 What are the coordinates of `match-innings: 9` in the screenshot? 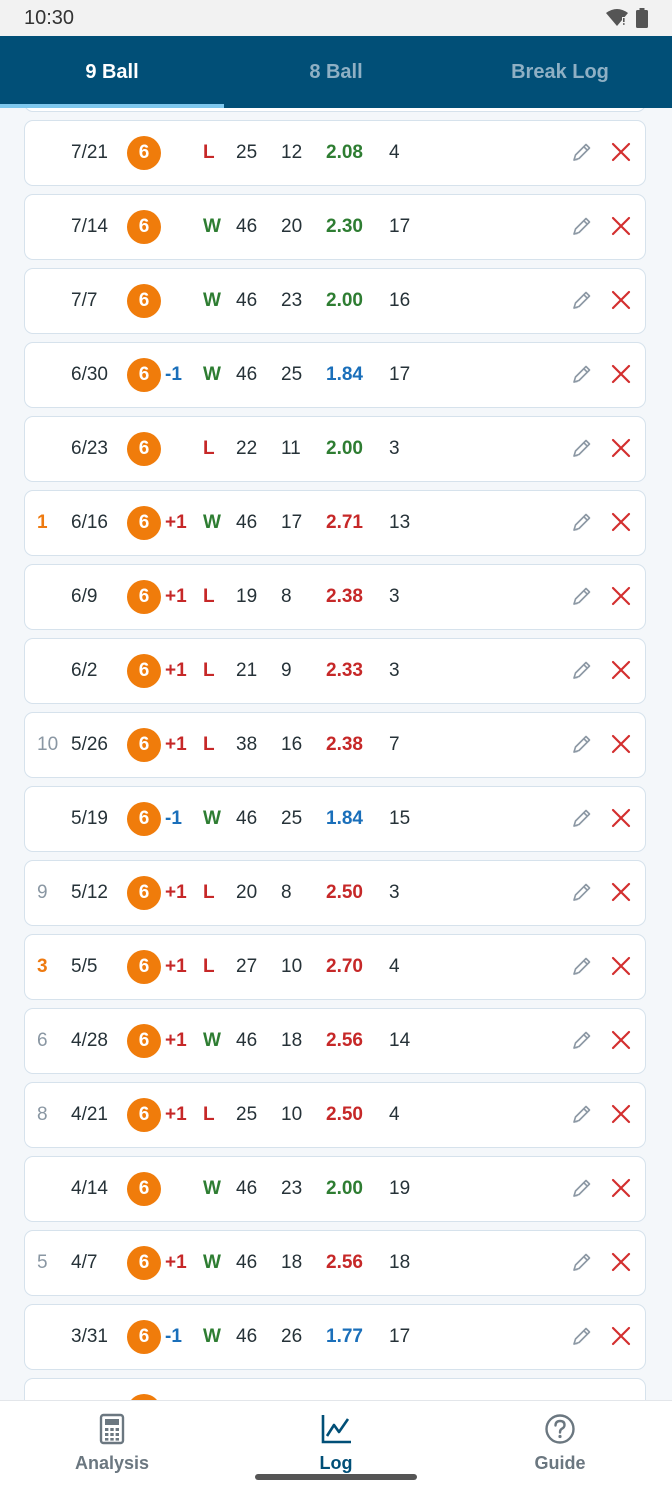 It's located at (286, 670).